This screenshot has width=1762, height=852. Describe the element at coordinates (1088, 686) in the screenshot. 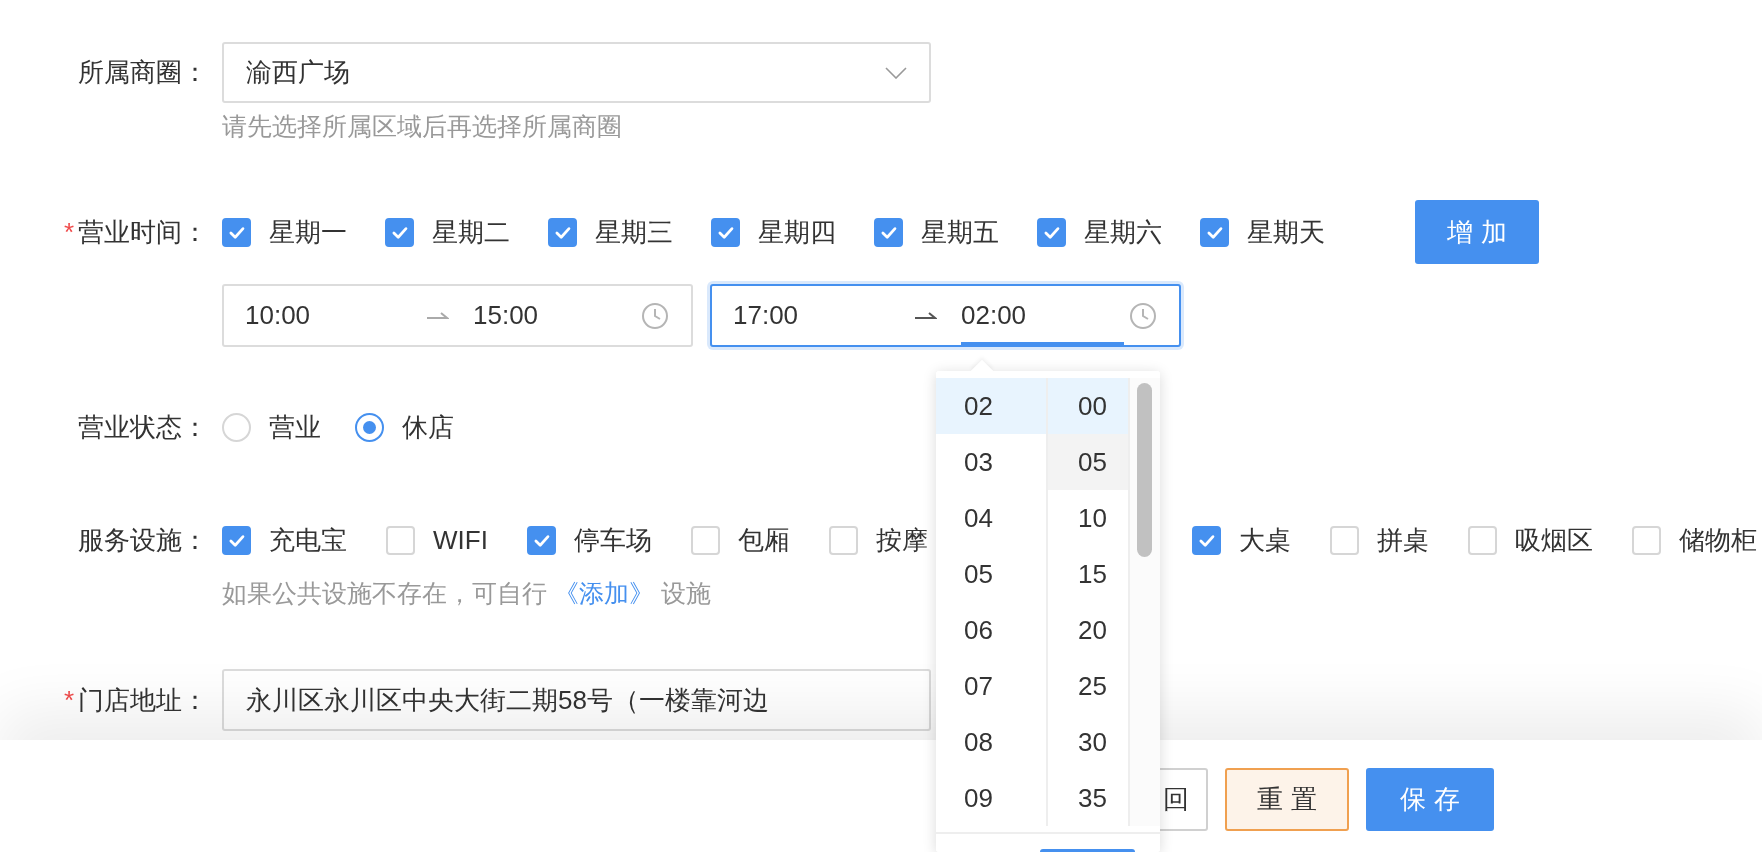

I see `minute-option: 25` at that location.